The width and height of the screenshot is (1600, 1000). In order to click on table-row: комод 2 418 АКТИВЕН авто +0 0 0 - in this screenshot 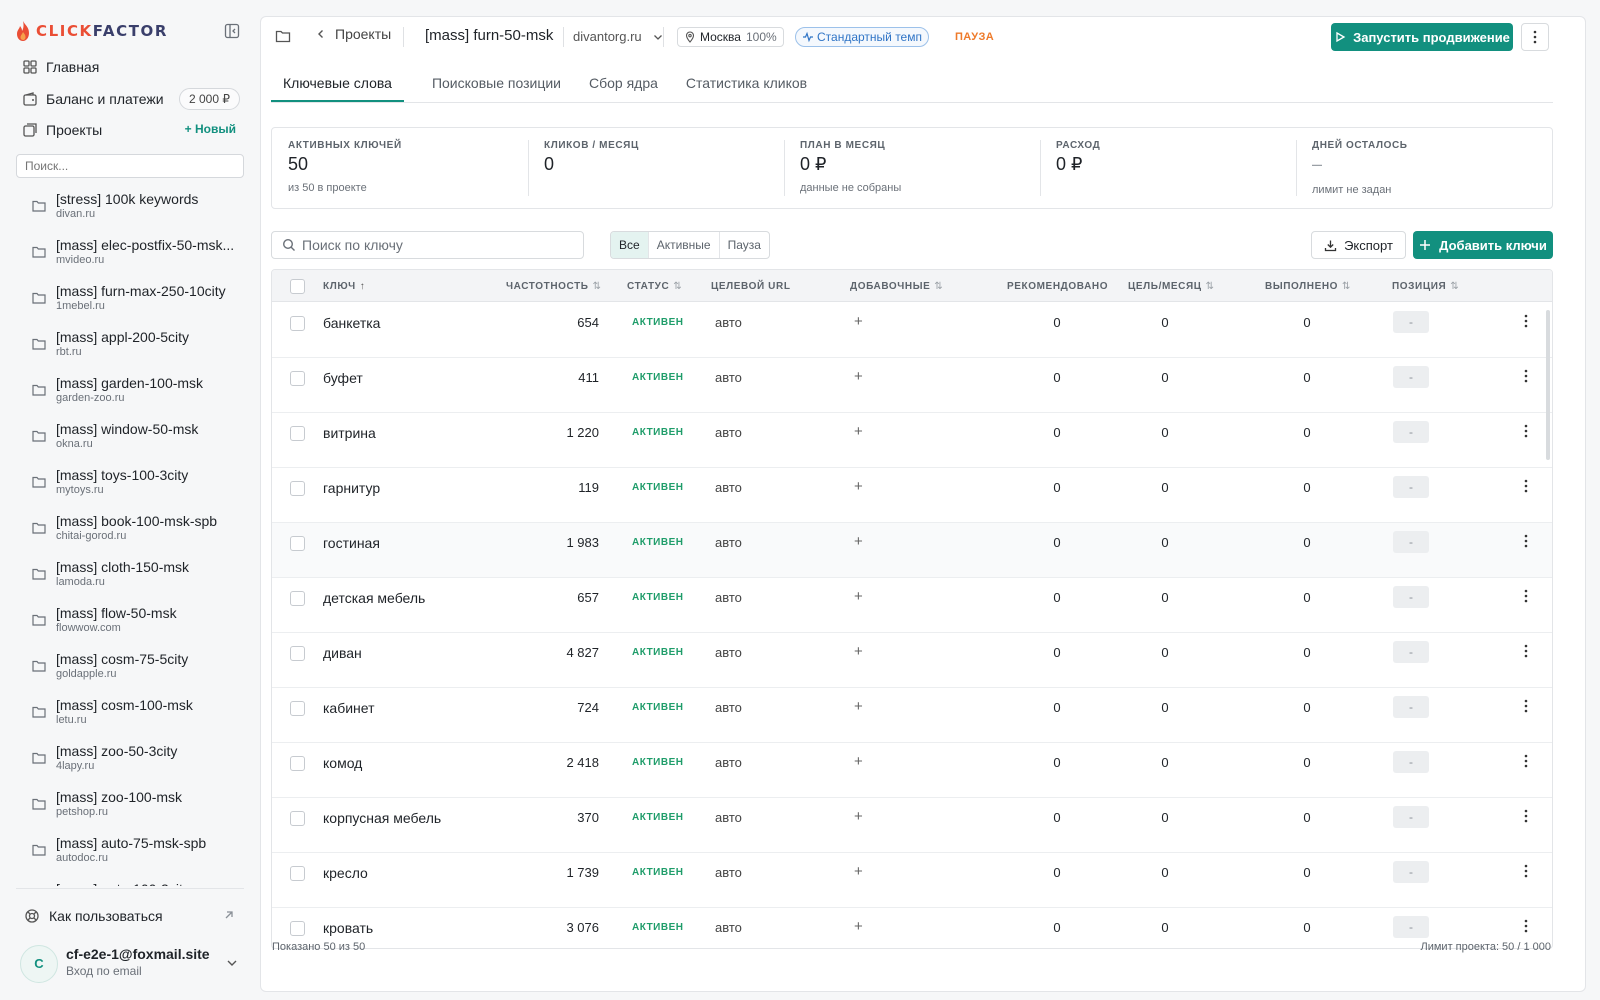, I will do `click(912, 770)`.